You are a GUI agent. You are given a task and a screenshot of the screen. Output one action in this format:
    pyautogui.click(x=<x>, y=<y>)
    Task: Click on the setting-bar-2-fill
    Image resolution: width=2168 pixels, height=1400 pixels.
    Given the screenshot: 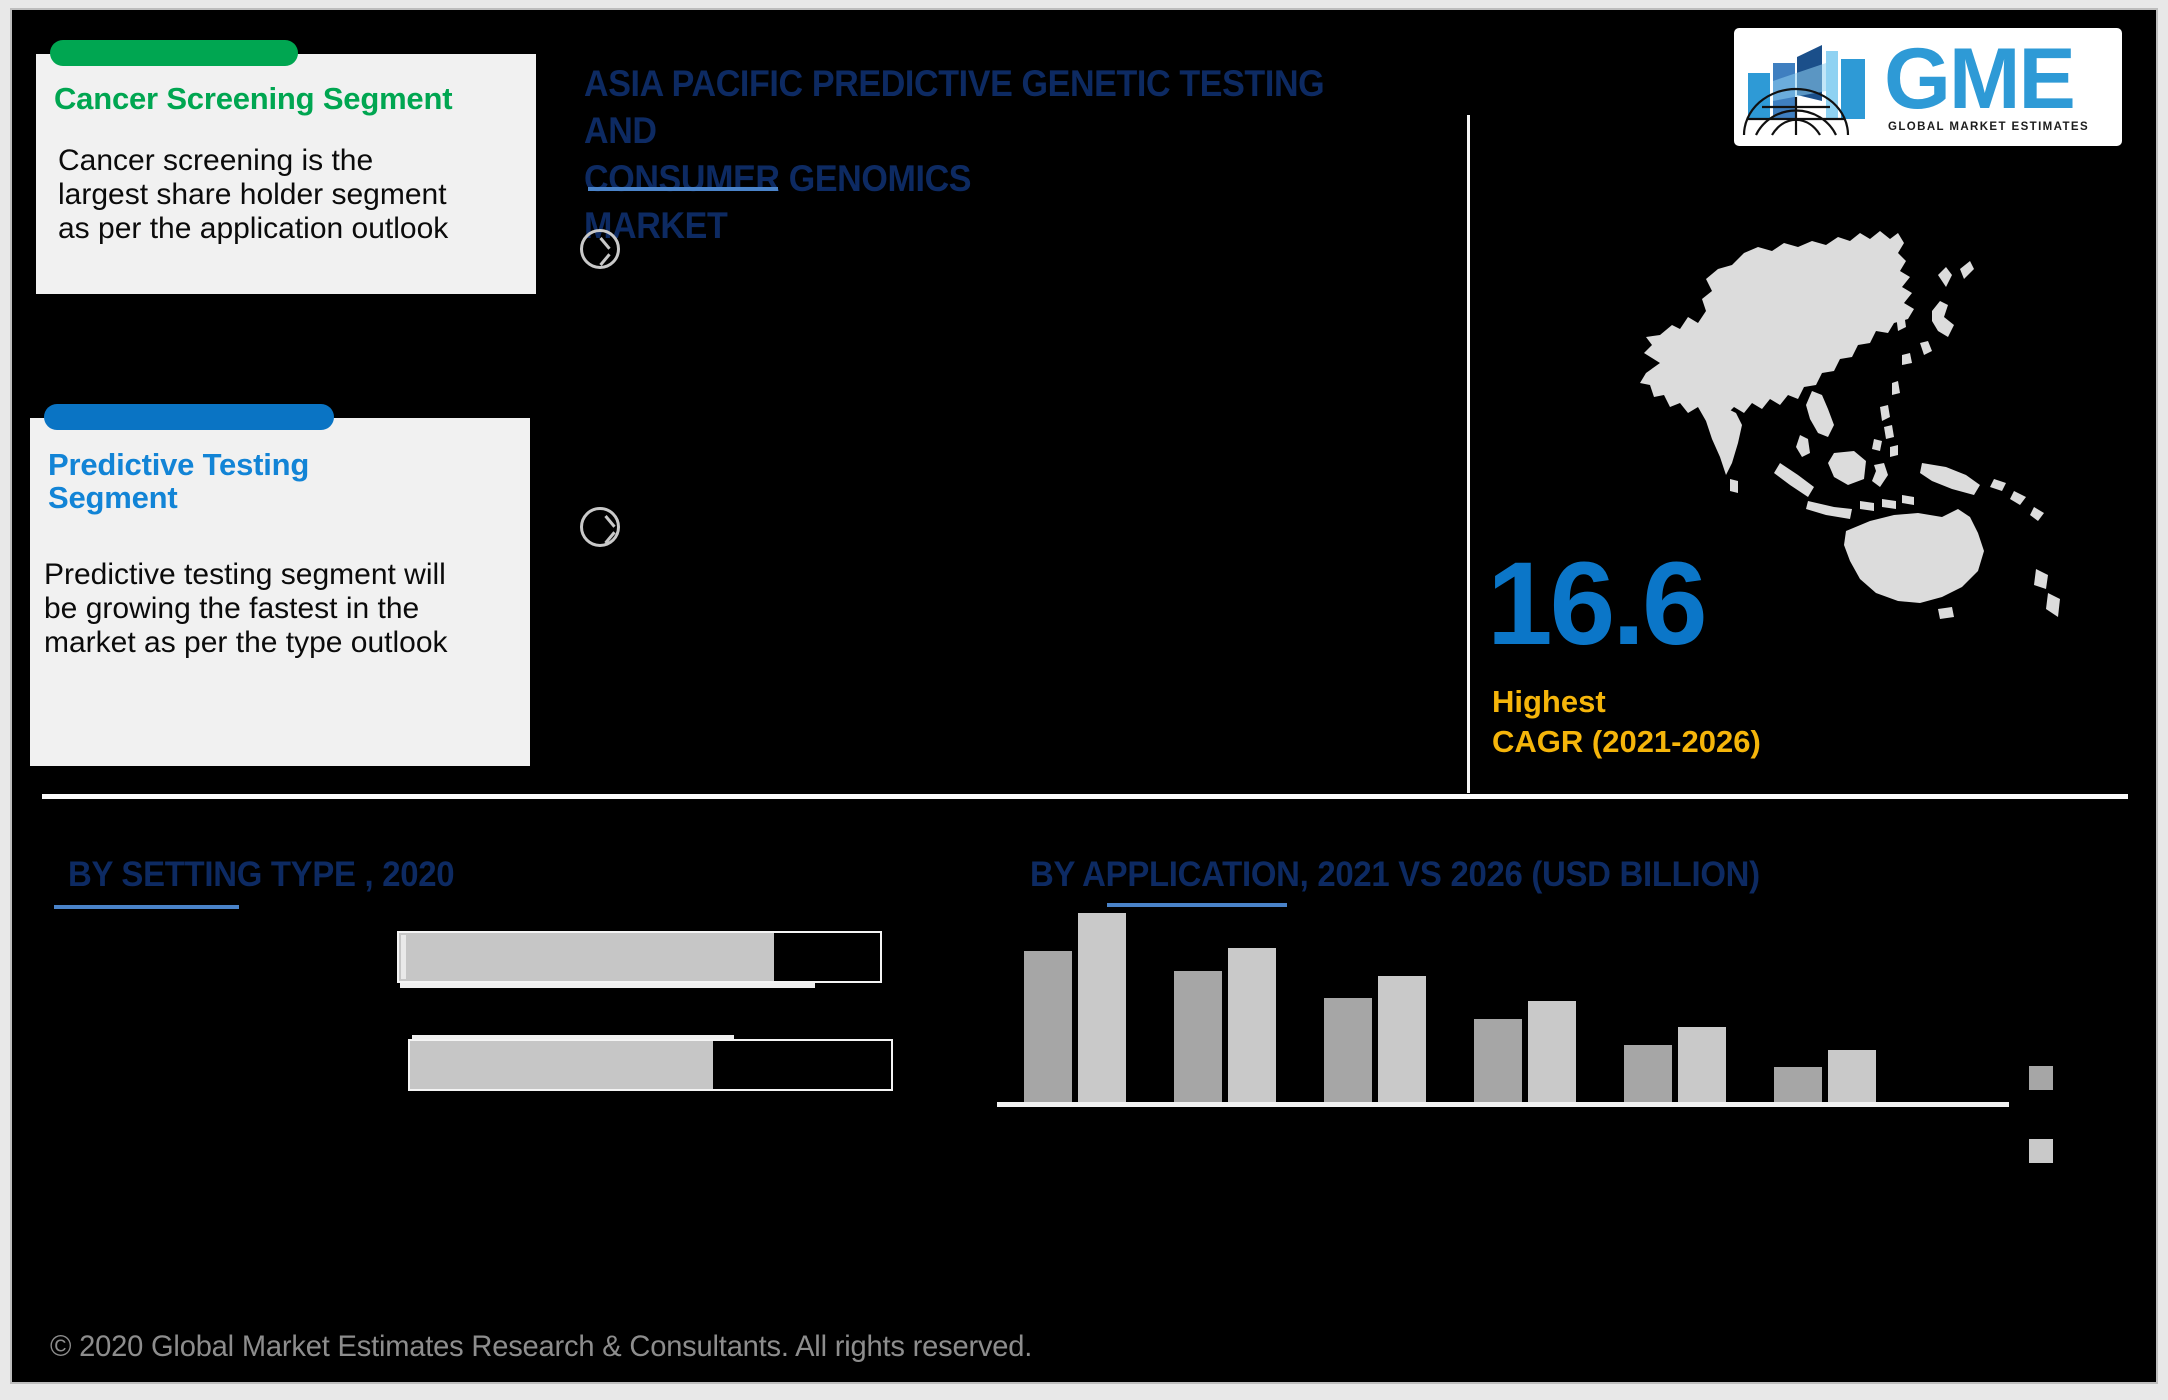 What is the action you would take?
    pyautogui.click(x=562, y=1065)
    